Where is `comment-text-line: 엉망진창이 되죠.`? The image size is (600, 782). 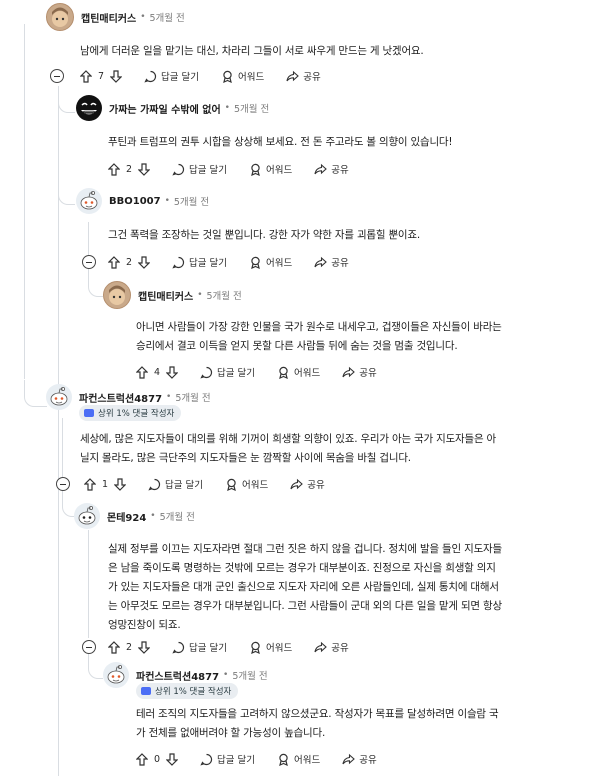 comment-text-line: 엉망진창이 되죠. is located at coordinates (144, 625).